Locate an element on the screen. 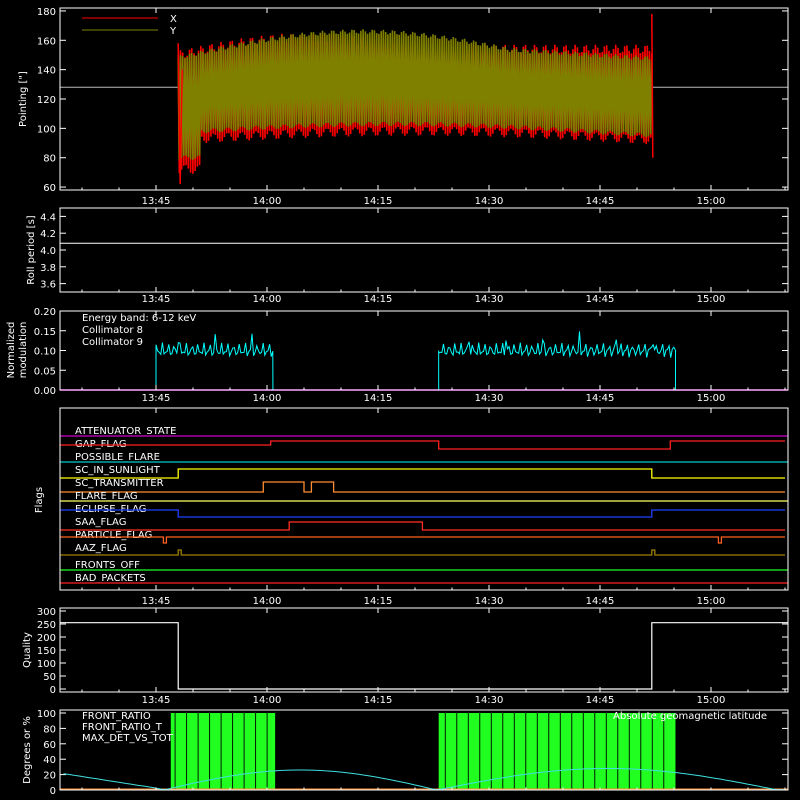 The width and height of the screenshot is (800, 800). pointing-ylabel: Pointing ["] is located at coordinates (23, 99).